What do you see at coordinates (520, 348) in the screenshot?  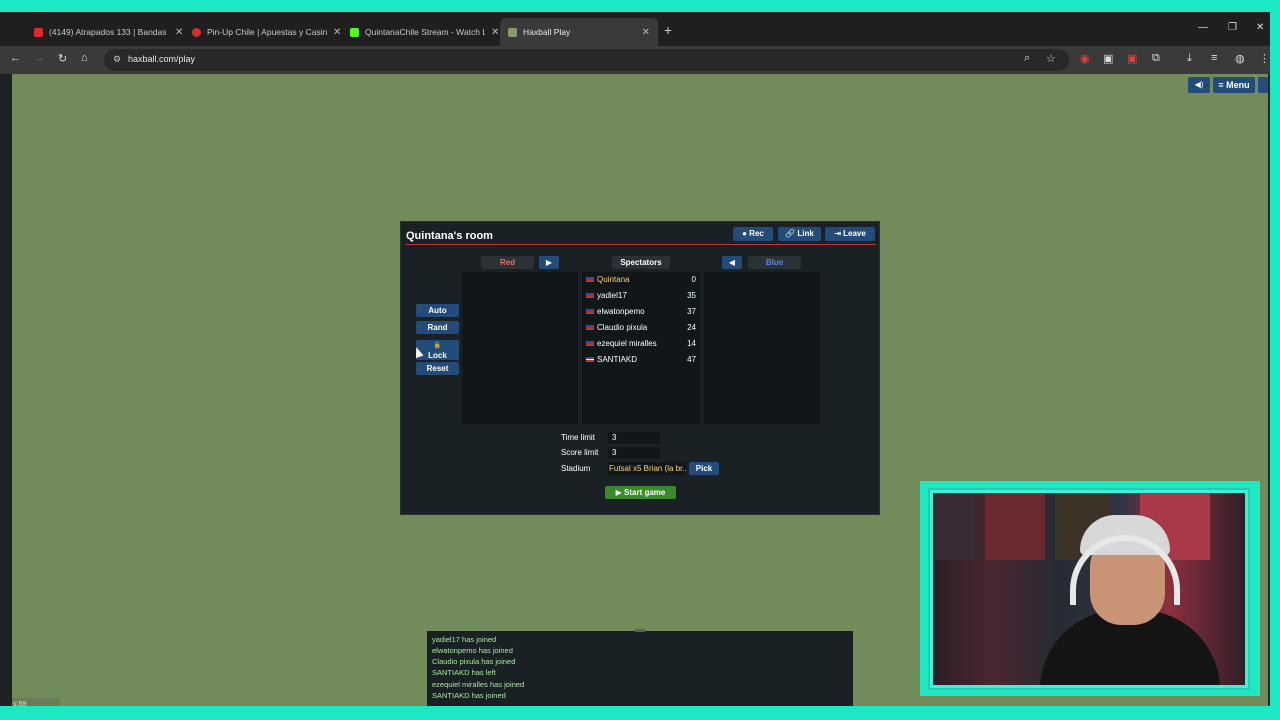 I see `red-team-list` at bounding box center [520, 348].